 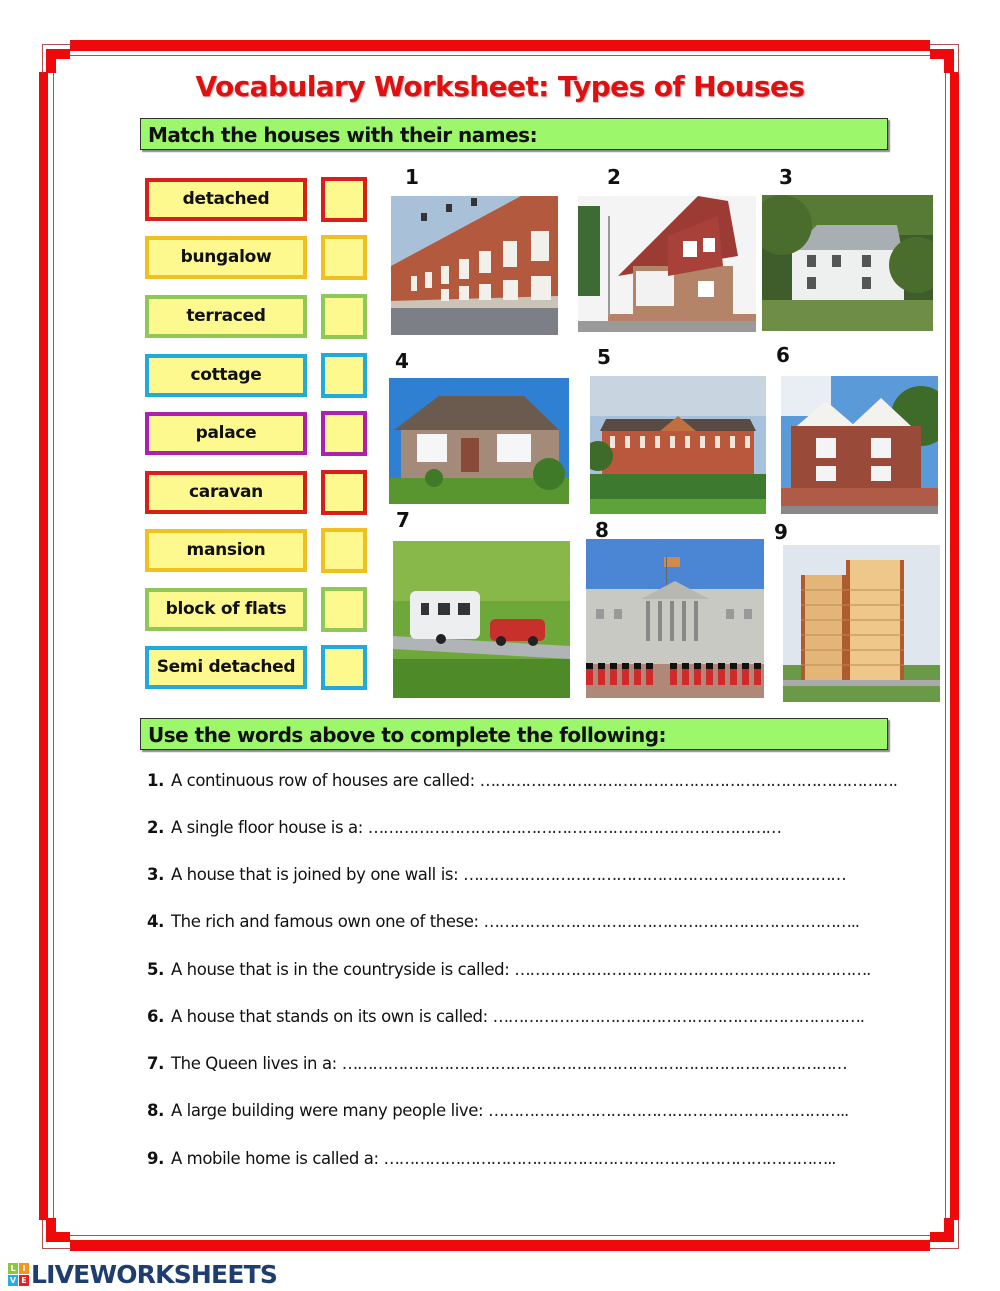 I want to click on question-text: A mobile home is called a:, so click(x=274, y=1158).